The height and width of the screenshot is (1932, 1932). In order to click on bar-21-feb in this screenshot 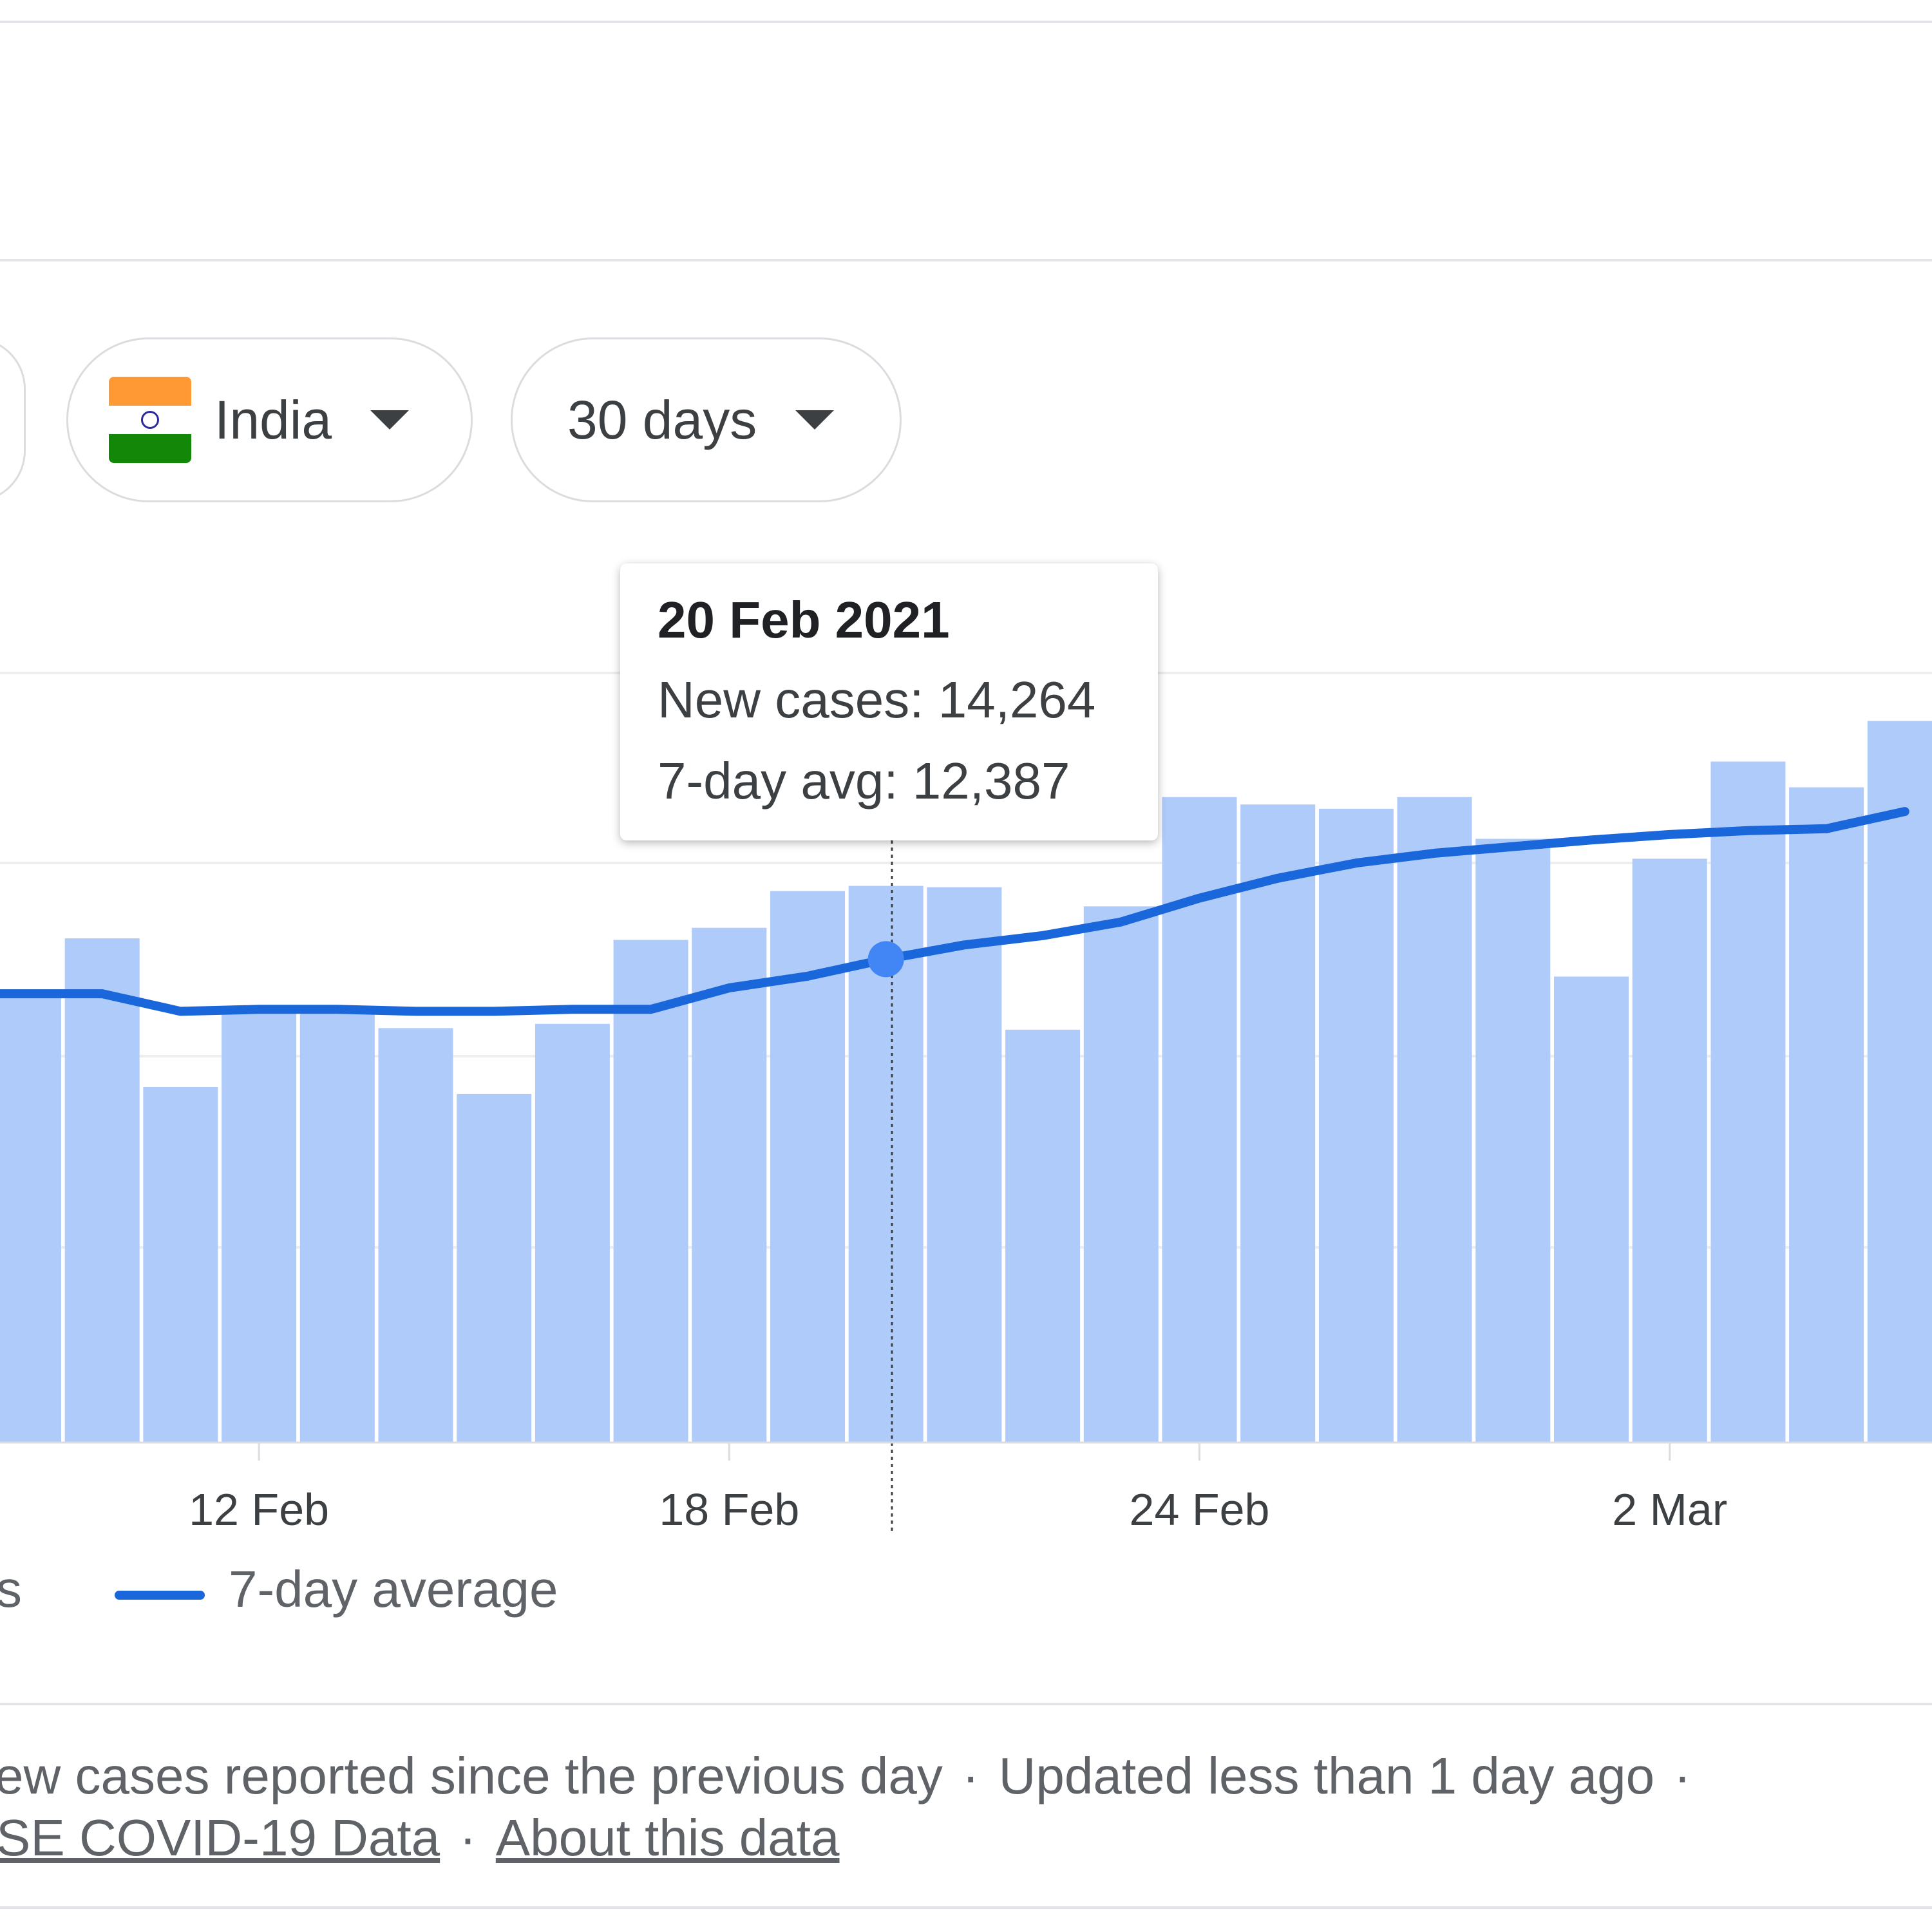, I will do `click(965, 1165)`.